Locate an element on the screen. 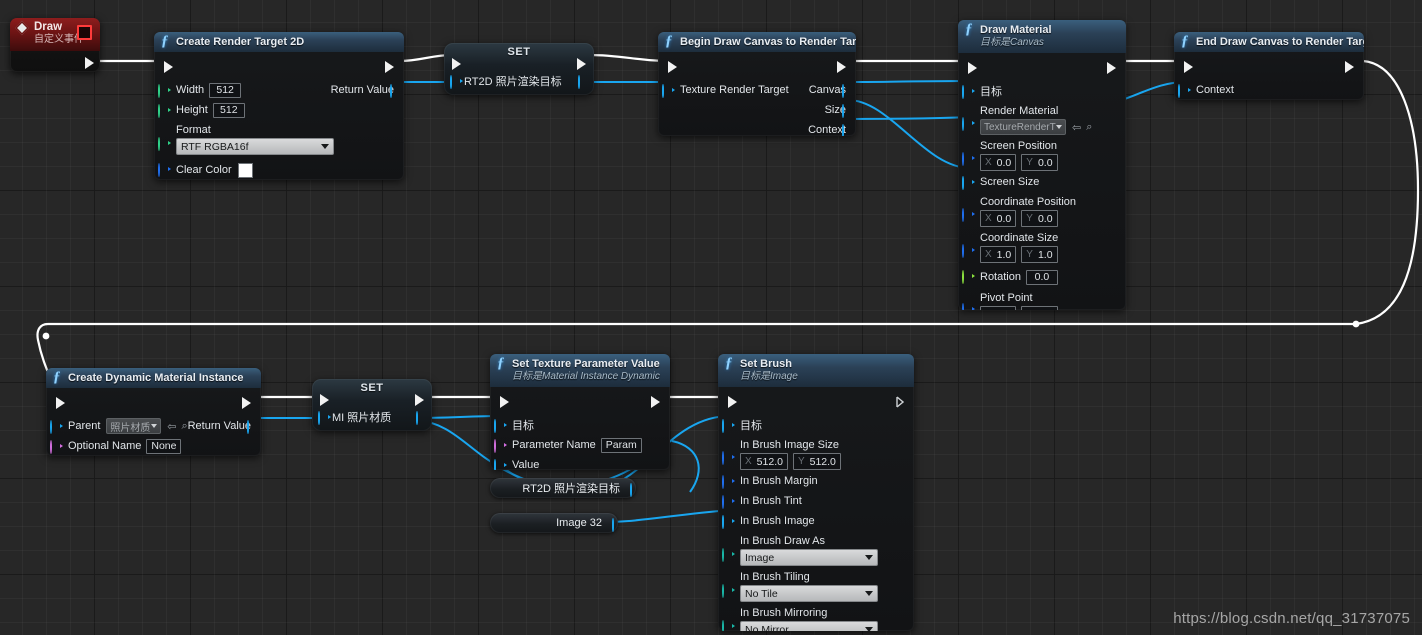 The image size is (1422, 635). label-format: Format is located at coordinates (193, 130).